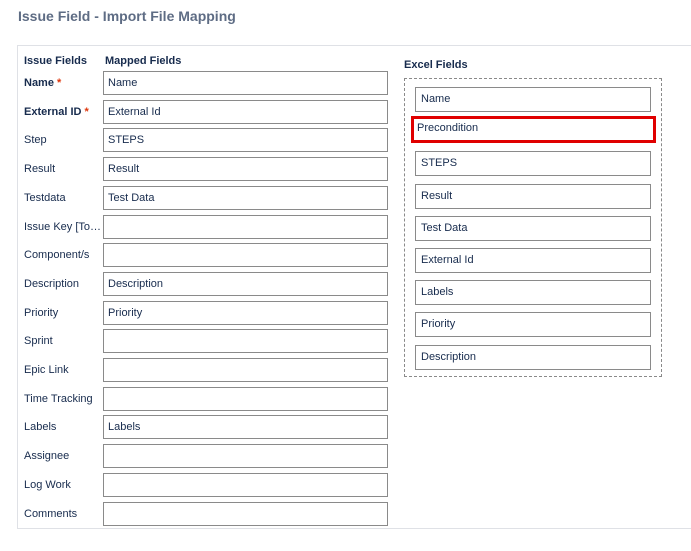  What do you see at coordinates (245, 83) in the screenshot?
I see `mapped-field-input: Name` at bounding box center [245, 83].